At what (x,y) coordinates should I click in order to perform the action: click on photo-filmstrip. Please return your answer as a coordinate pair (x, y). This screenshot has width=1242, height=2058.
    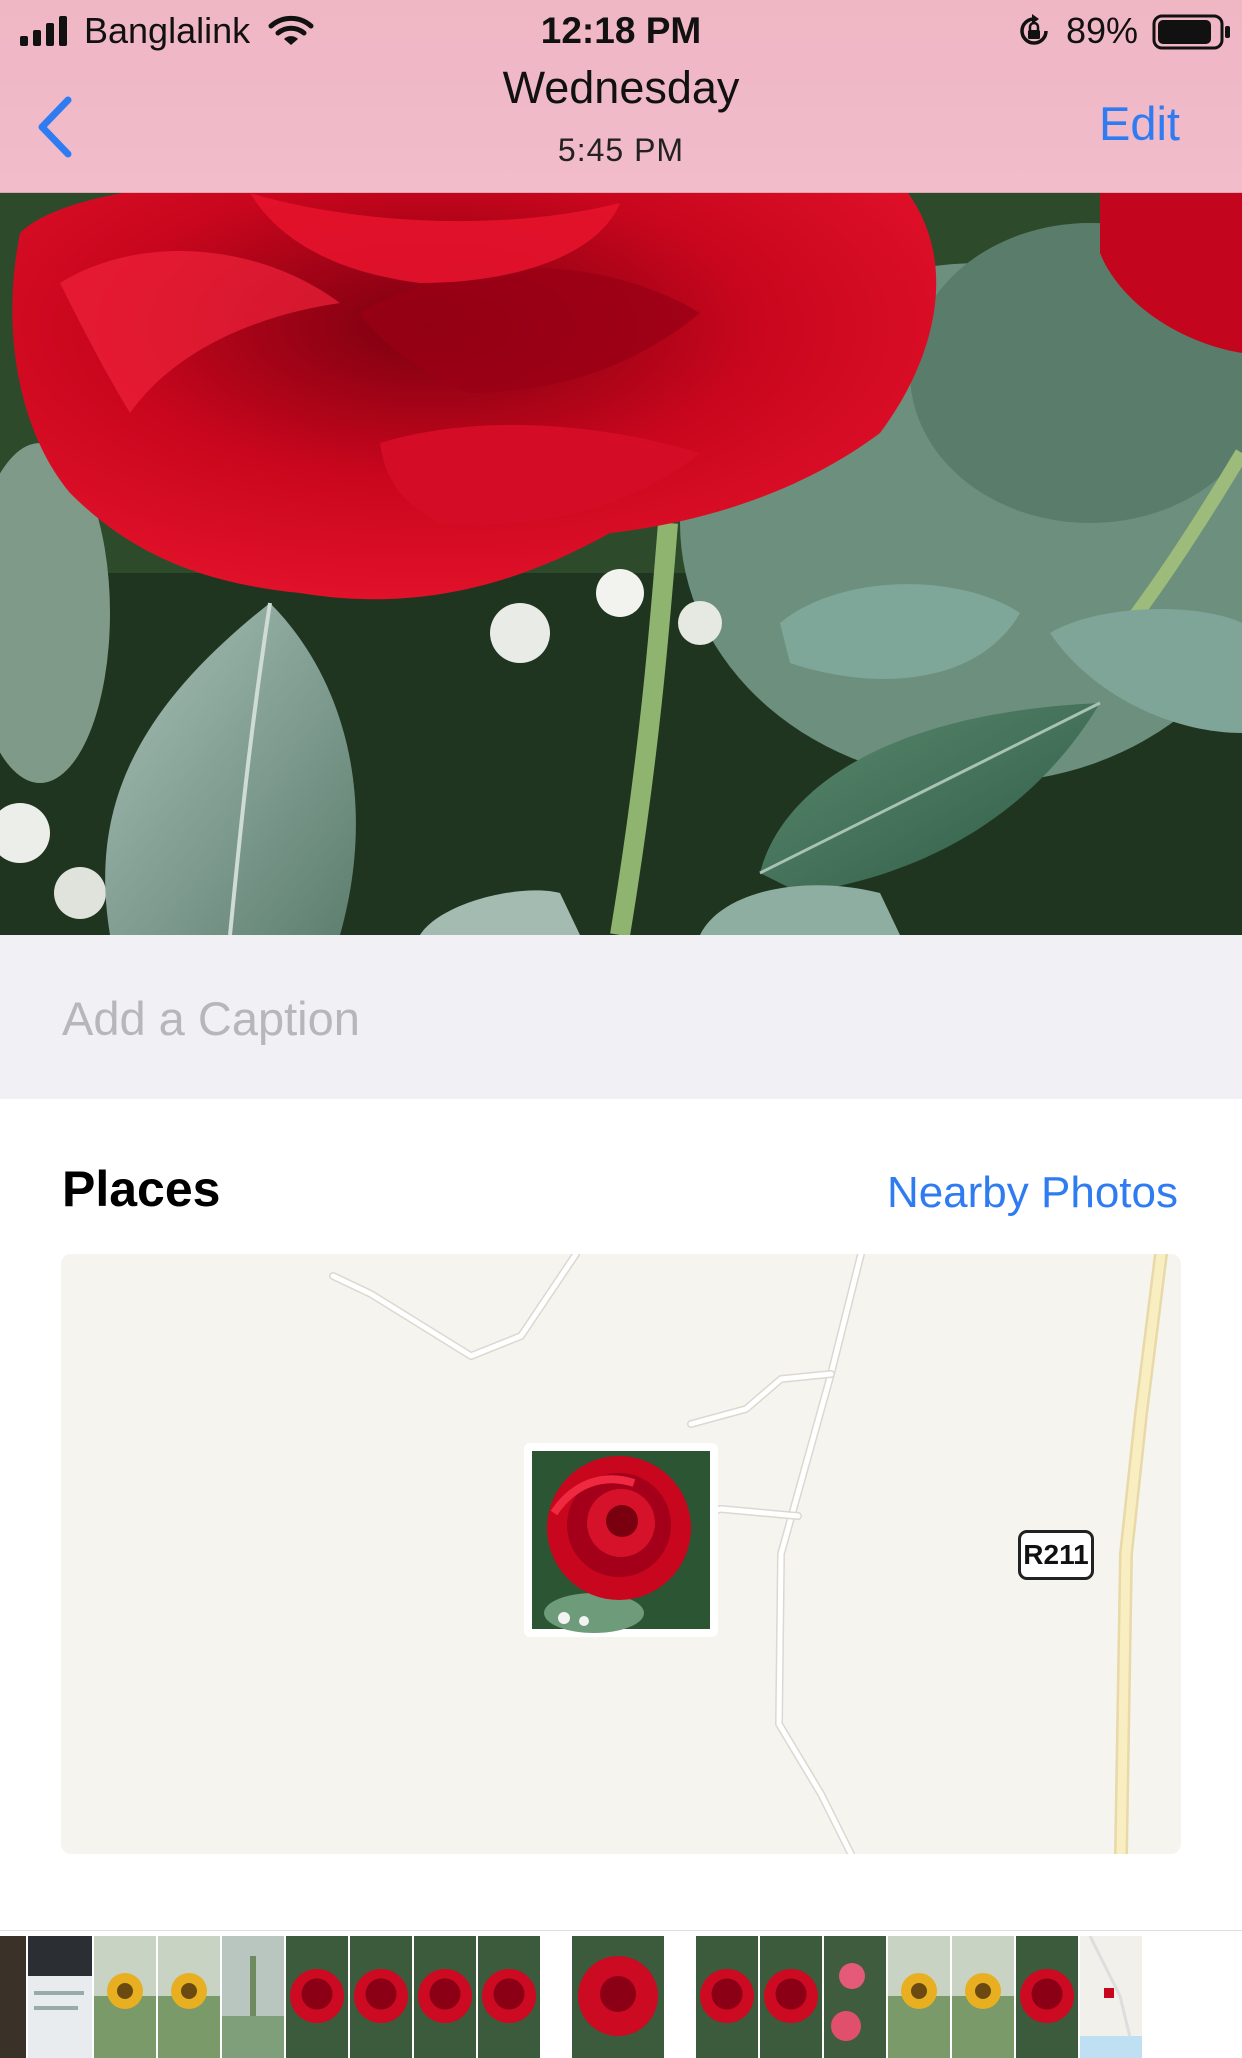
    Looking at the image, I should click on (621, 1994).